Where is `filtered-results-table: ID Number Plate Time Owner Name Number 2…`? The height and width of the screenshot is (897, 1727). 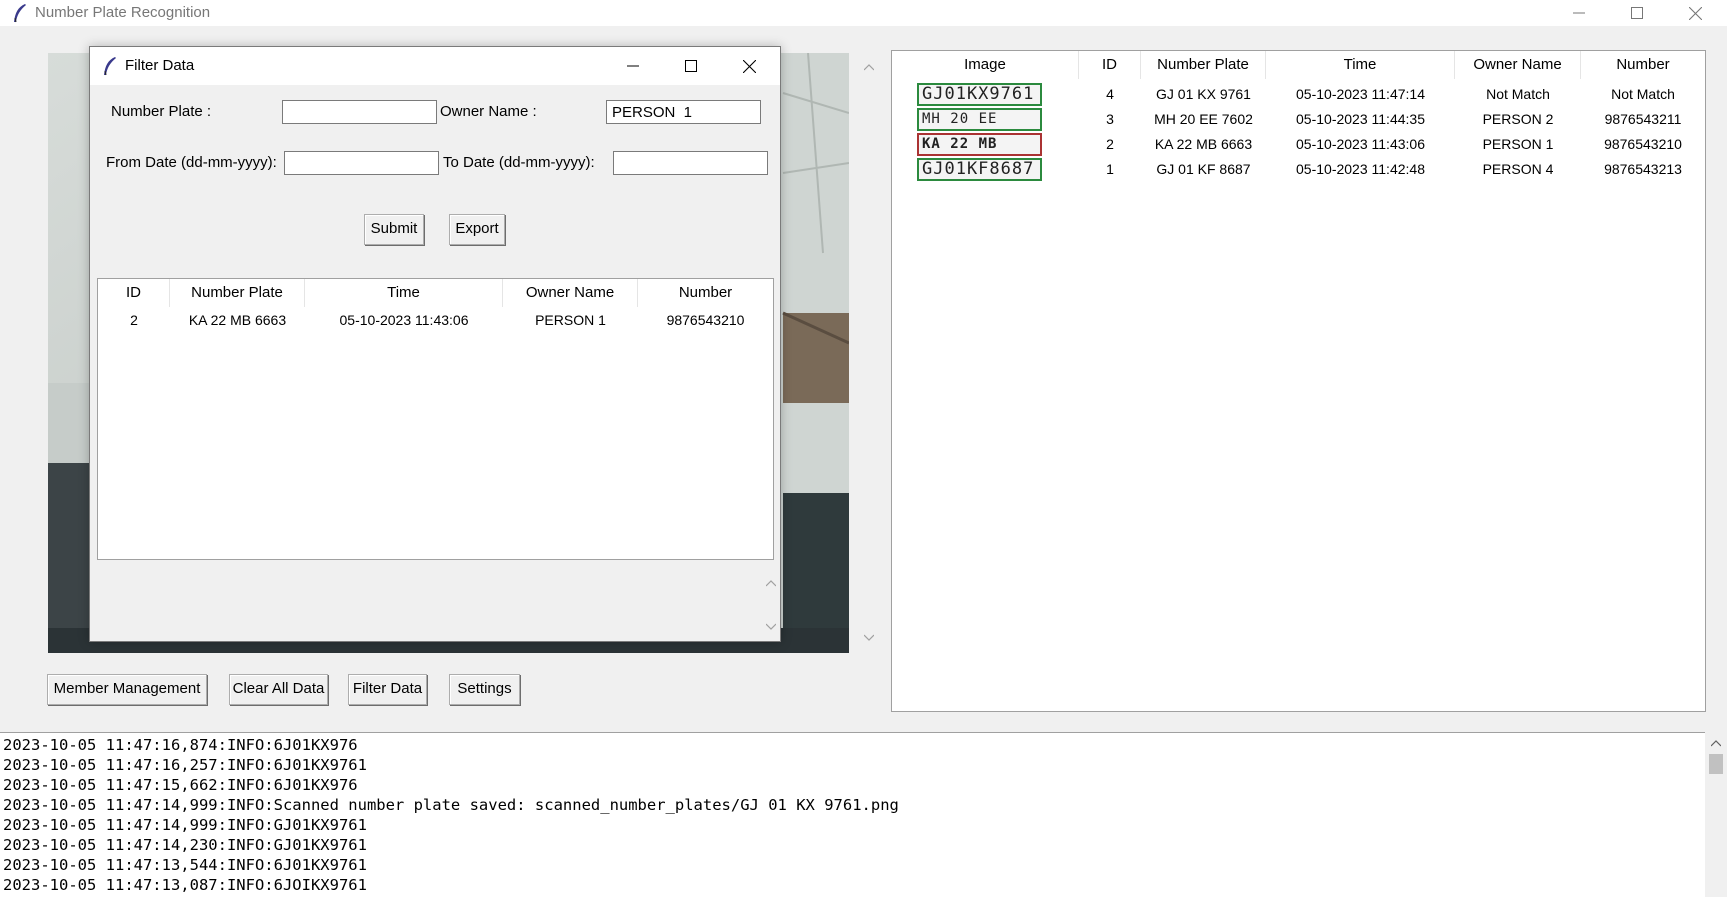
filtered-results-table: ID Number Plate Time Owner Name Number 2… is located at coordinates (435, 419).